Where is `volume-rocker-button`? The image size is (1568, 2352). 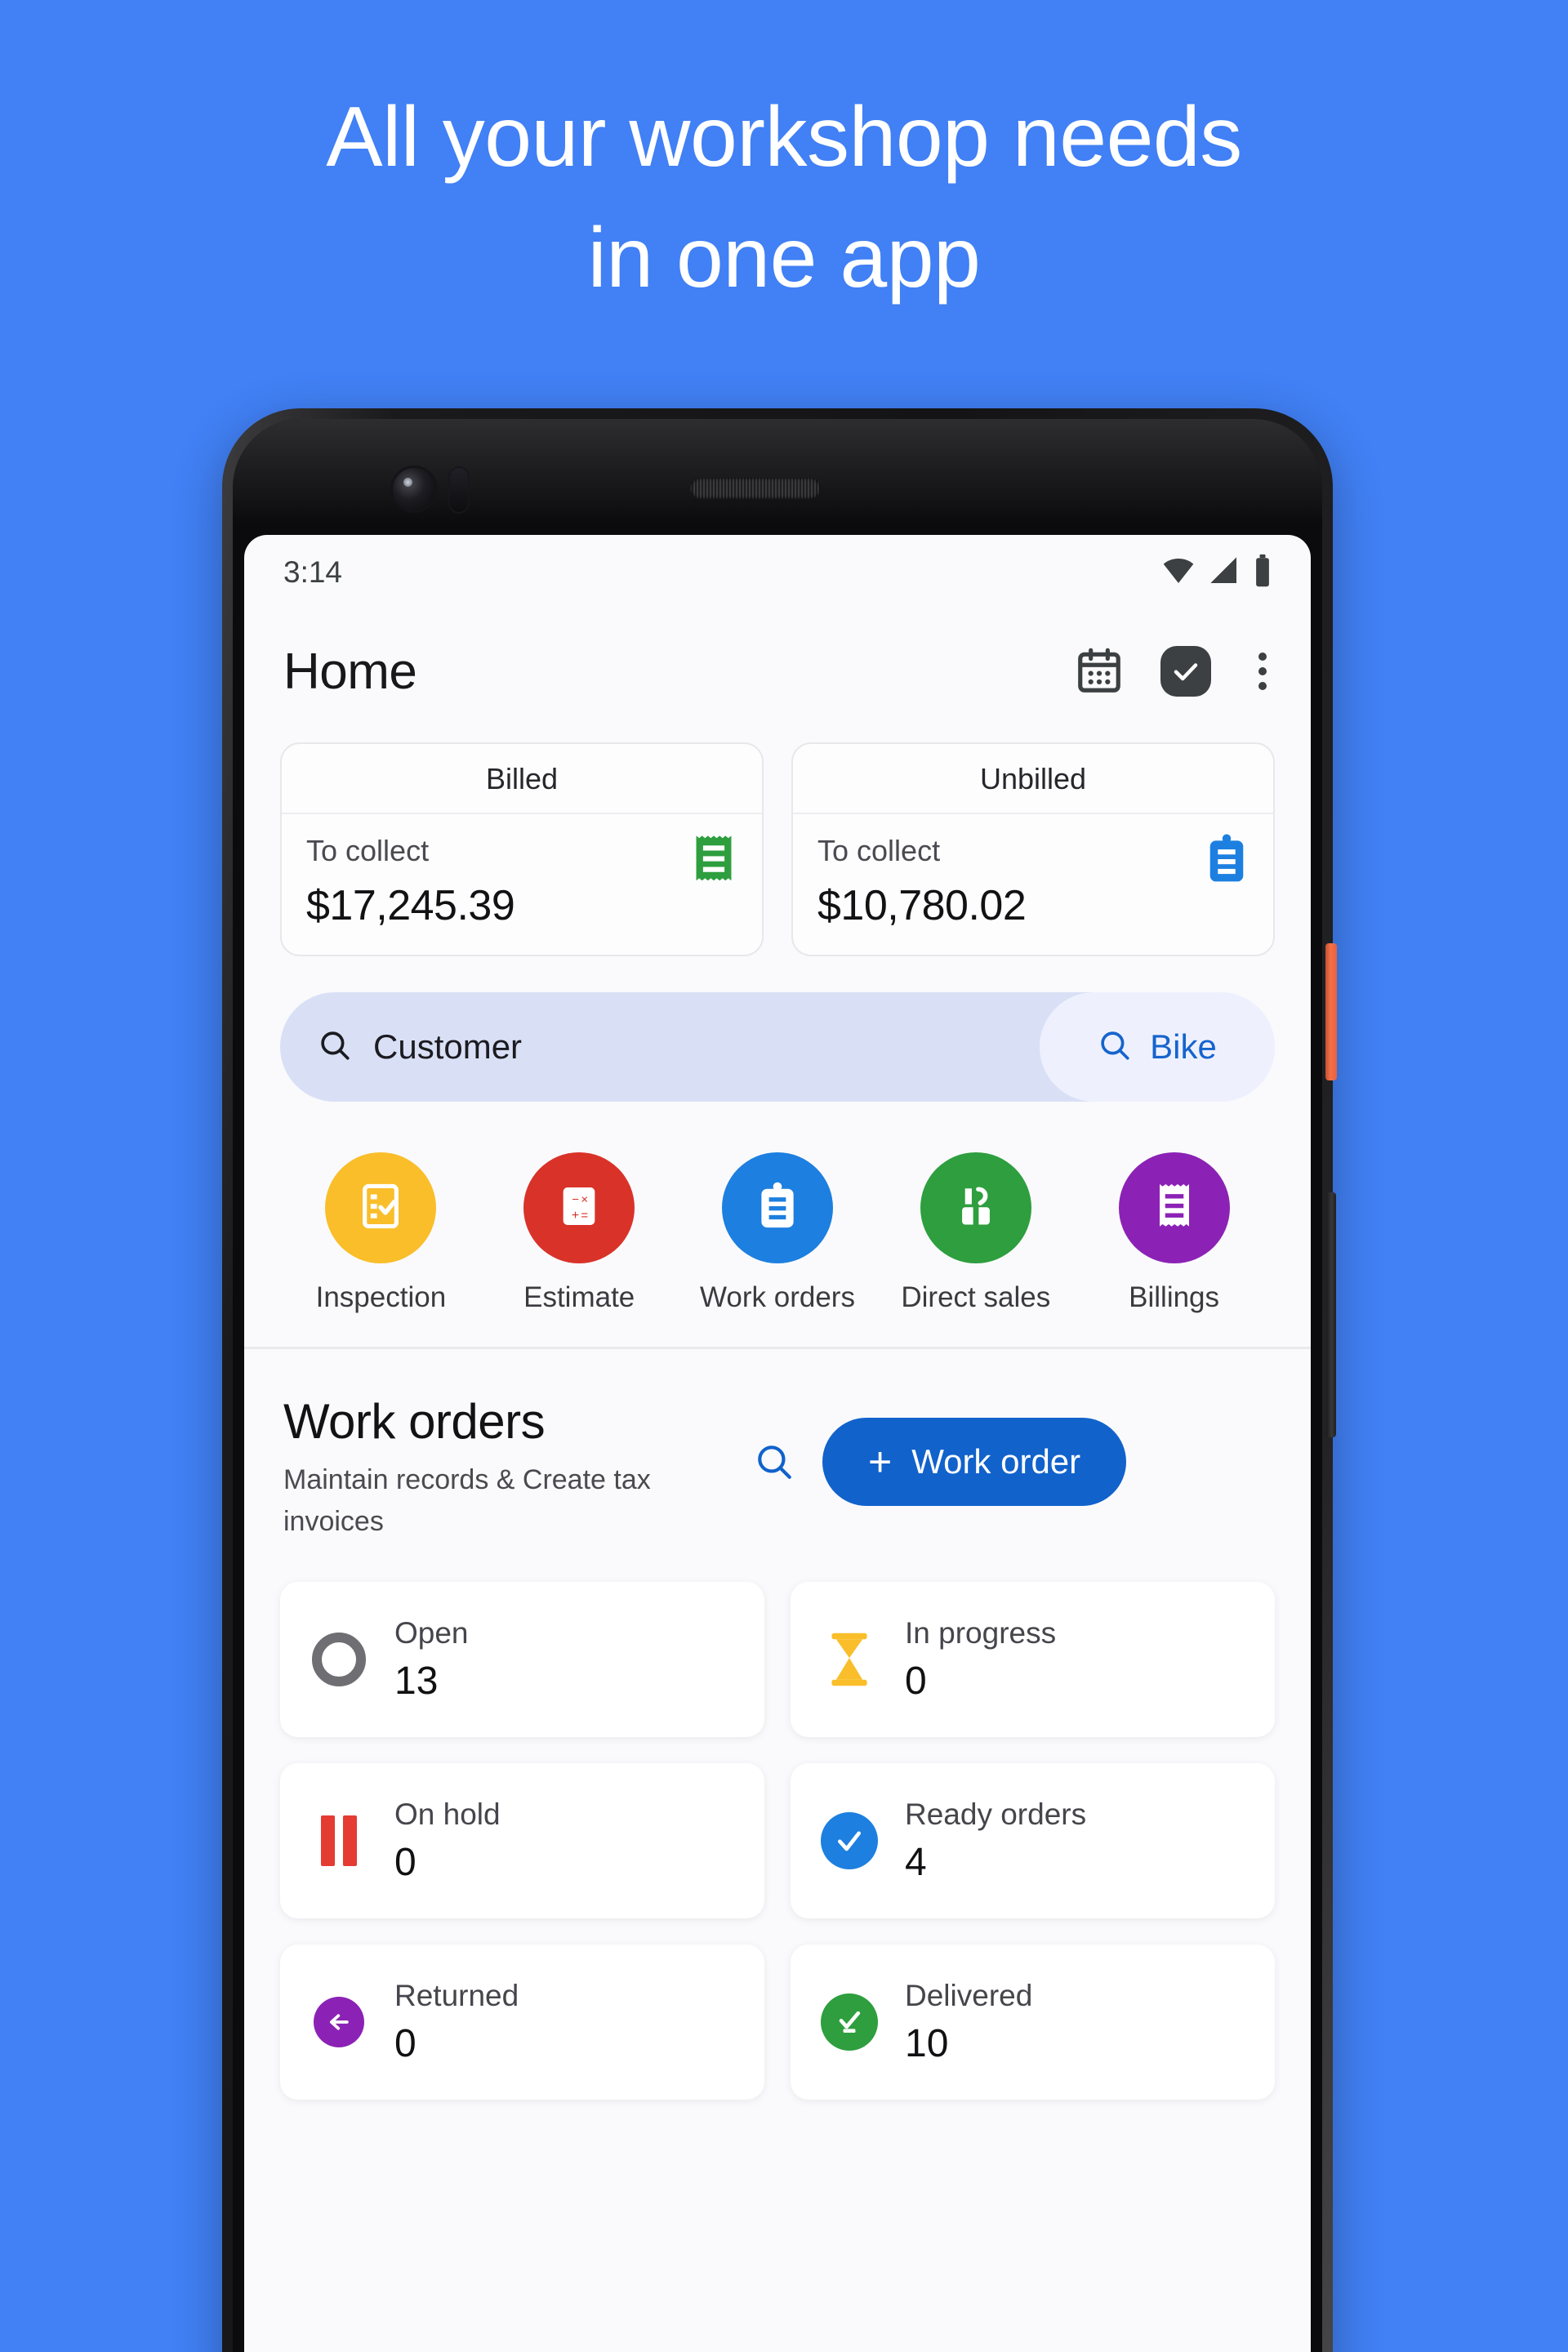 volume-rocker-button is located at coordinates (1331, 1314).